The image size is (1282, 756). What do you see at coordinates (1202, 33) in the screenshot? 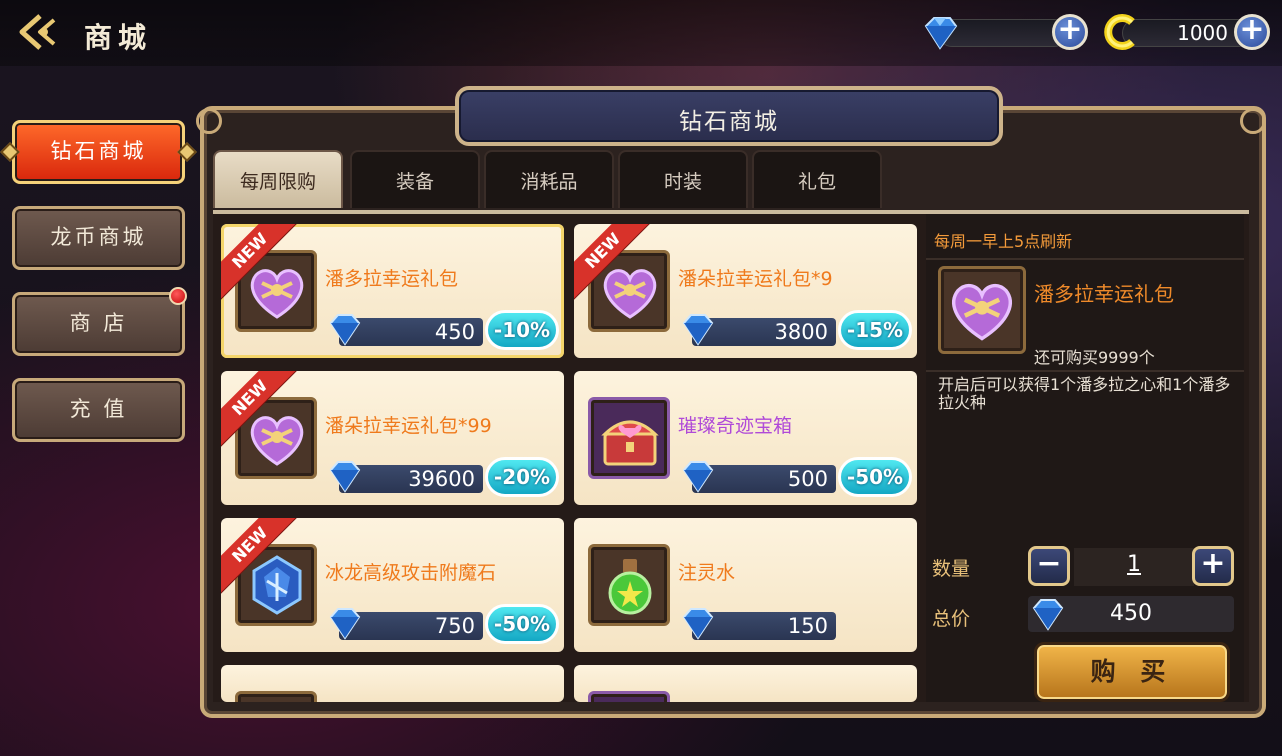
I see `coin-count: 1000` at bounding box center [1202, 33].